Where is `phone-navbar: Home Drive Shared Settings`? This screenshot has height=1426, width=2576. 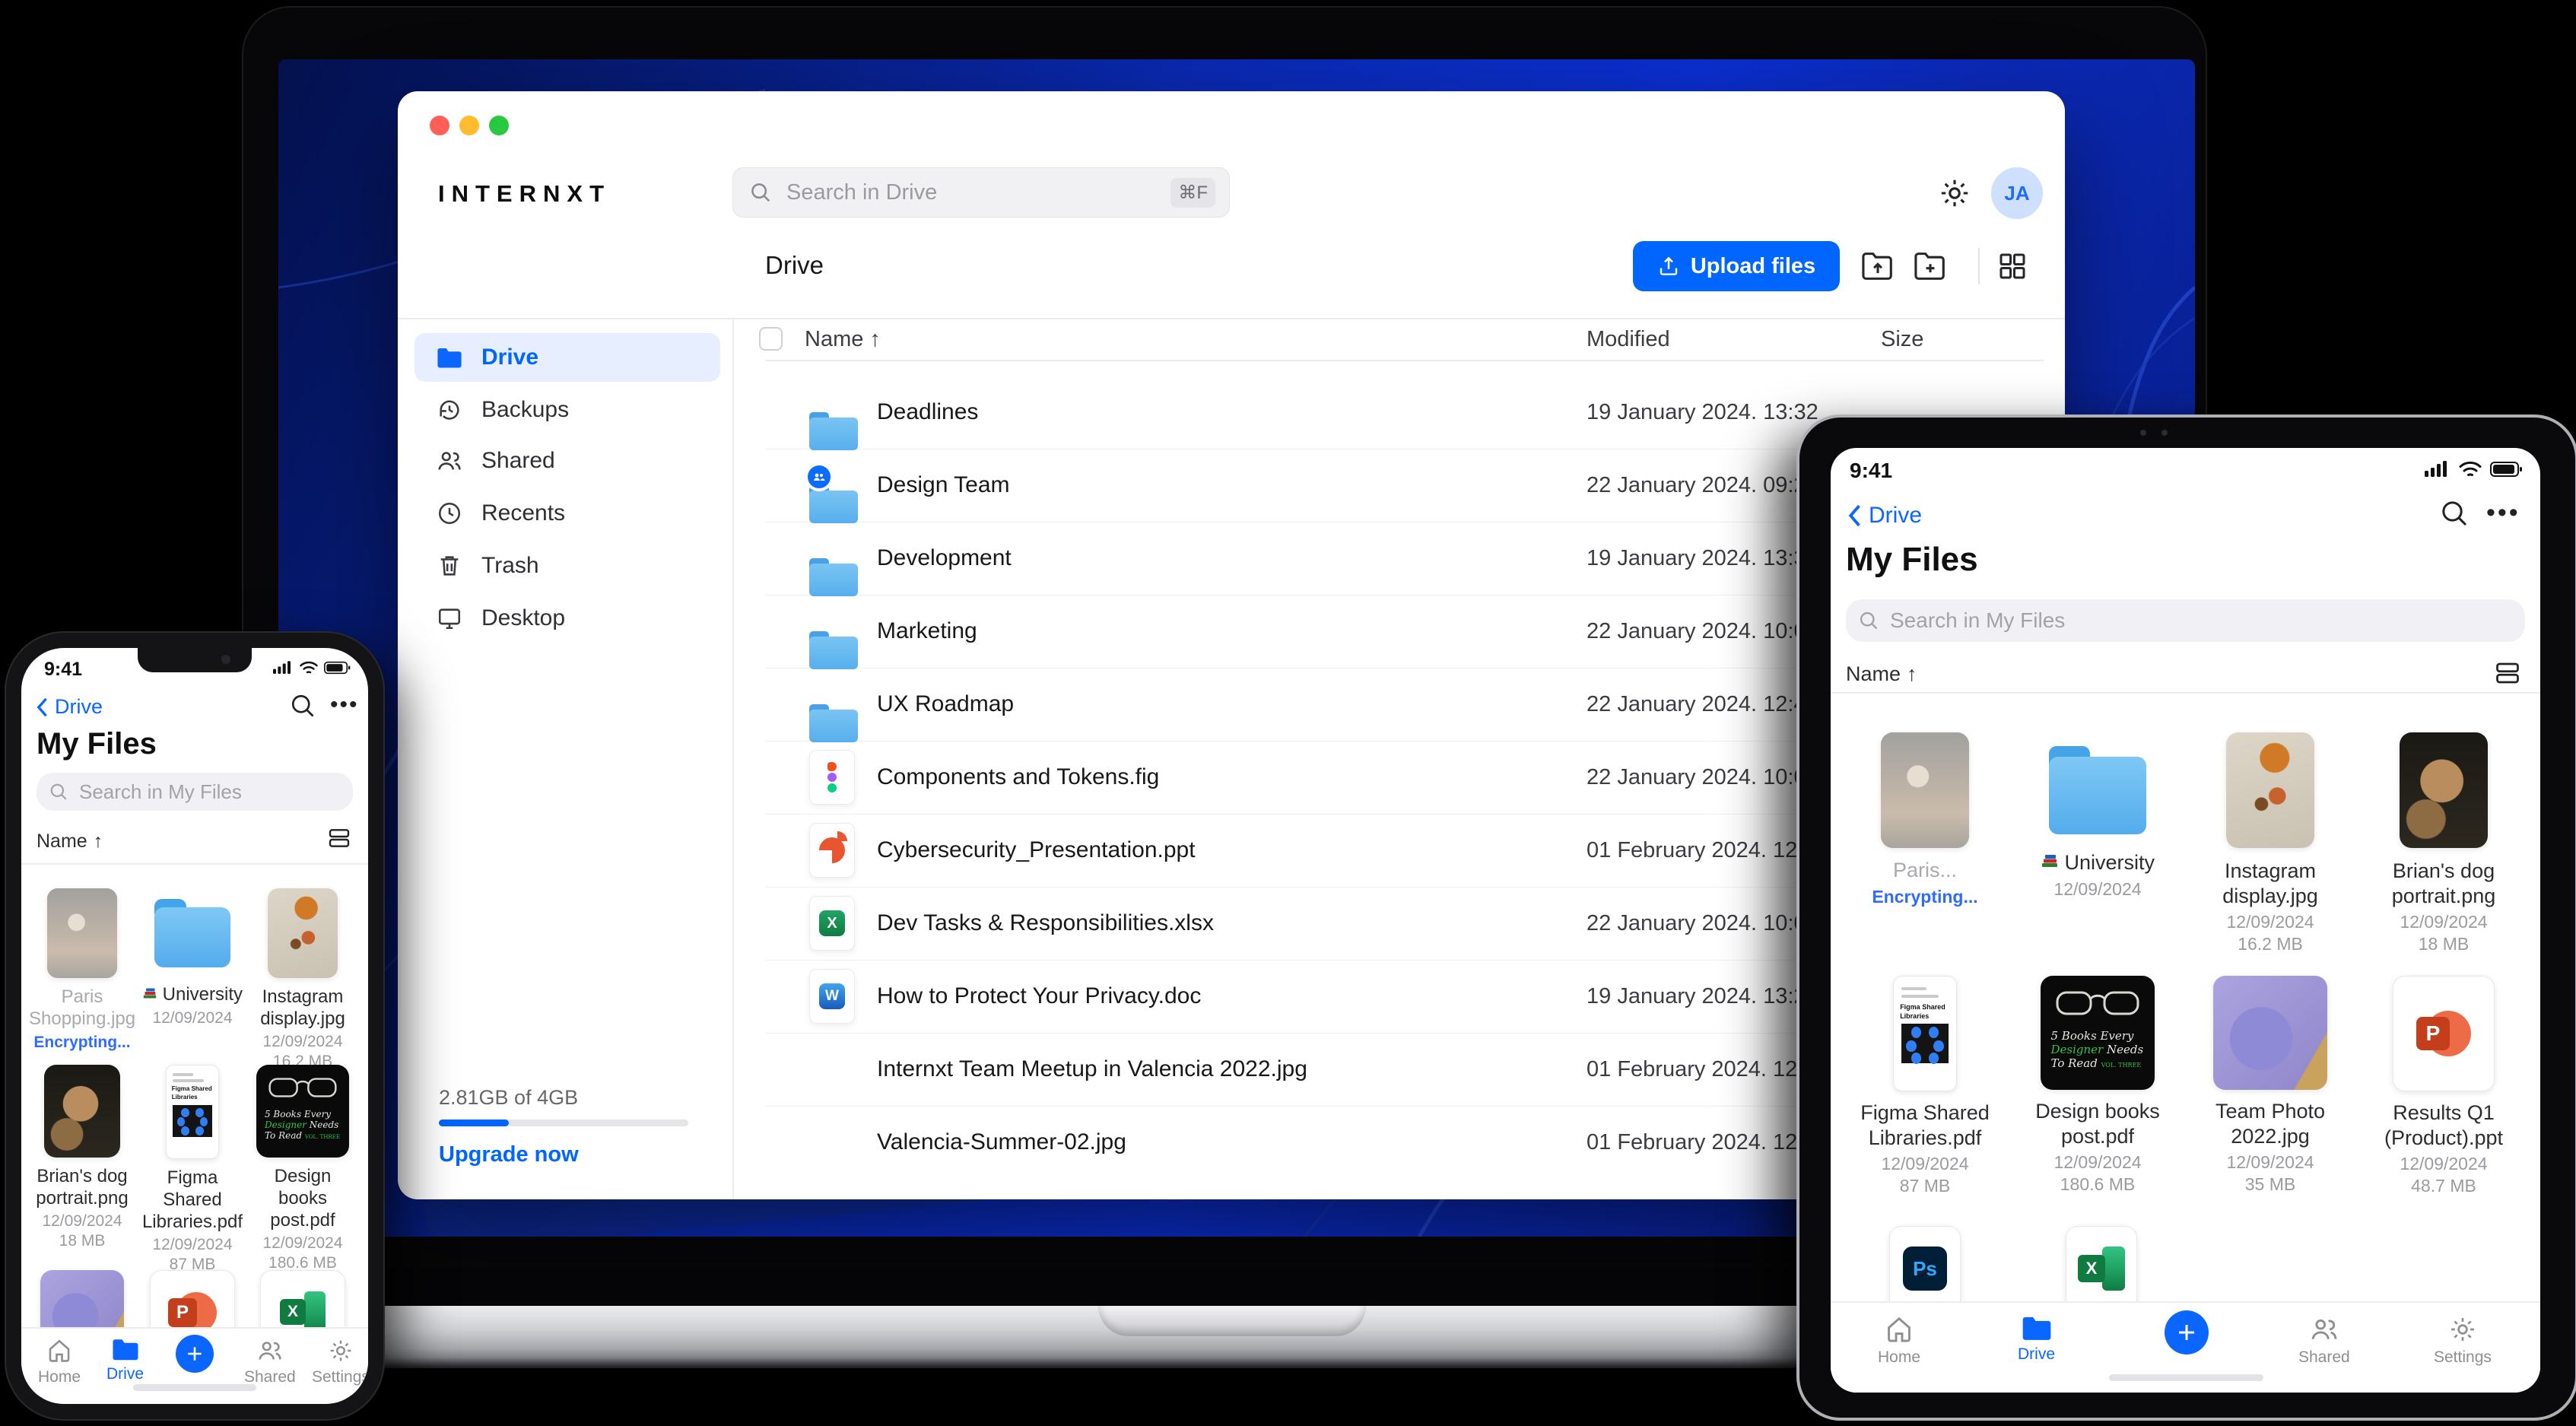 phone-navbar: Home Drive Shared Settings is located at coordinates (194, 1365).